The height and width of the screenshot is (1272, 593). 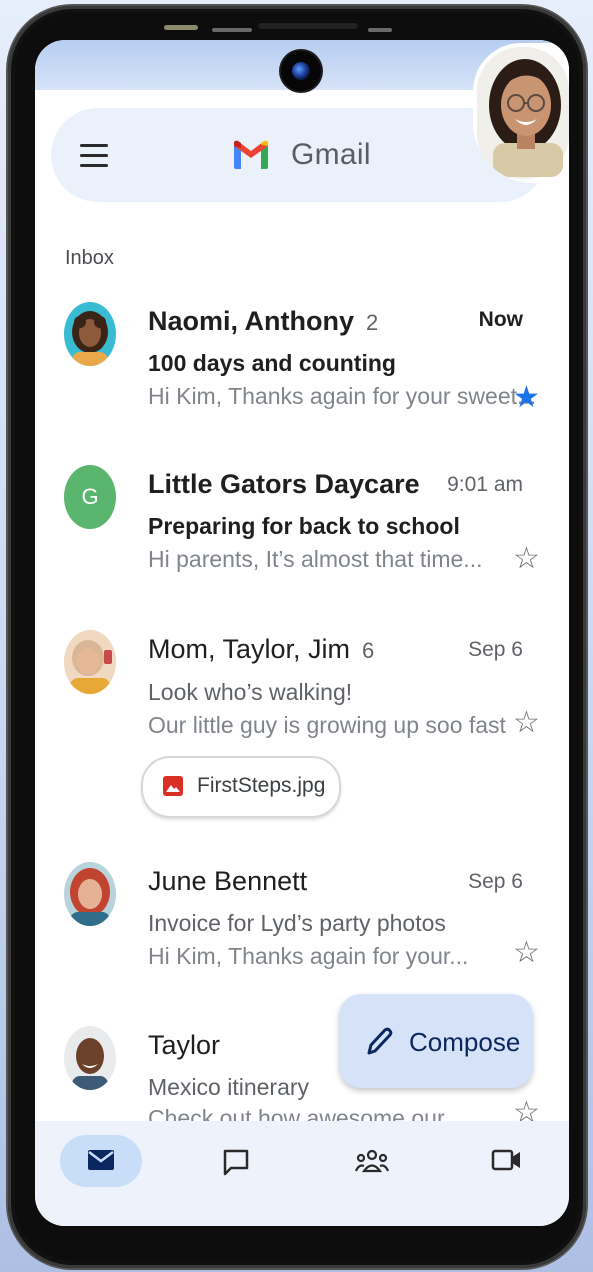 What do you see at coordinates (331, 154) in the screenshot?
I see `app-title: Gmail` at bounding box center [331, 154].